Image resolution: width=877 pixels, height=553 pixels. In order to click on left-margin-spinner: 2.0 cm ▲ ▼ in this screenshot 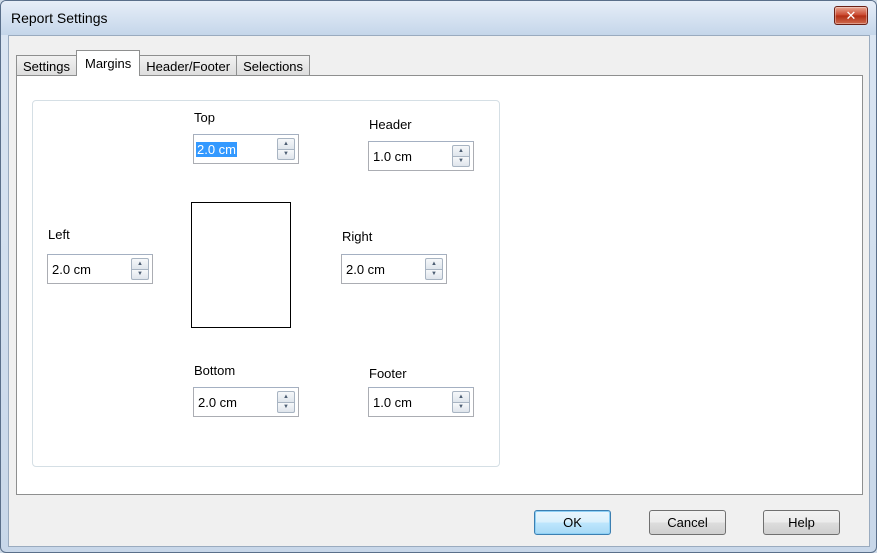, I will do `click(100, 269)`.